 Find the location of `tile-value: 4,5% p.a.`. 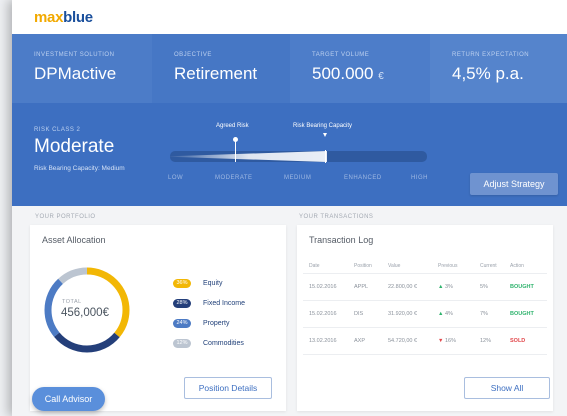

tile-value: 4,5% p.a. is located at coordinates (488, 73).